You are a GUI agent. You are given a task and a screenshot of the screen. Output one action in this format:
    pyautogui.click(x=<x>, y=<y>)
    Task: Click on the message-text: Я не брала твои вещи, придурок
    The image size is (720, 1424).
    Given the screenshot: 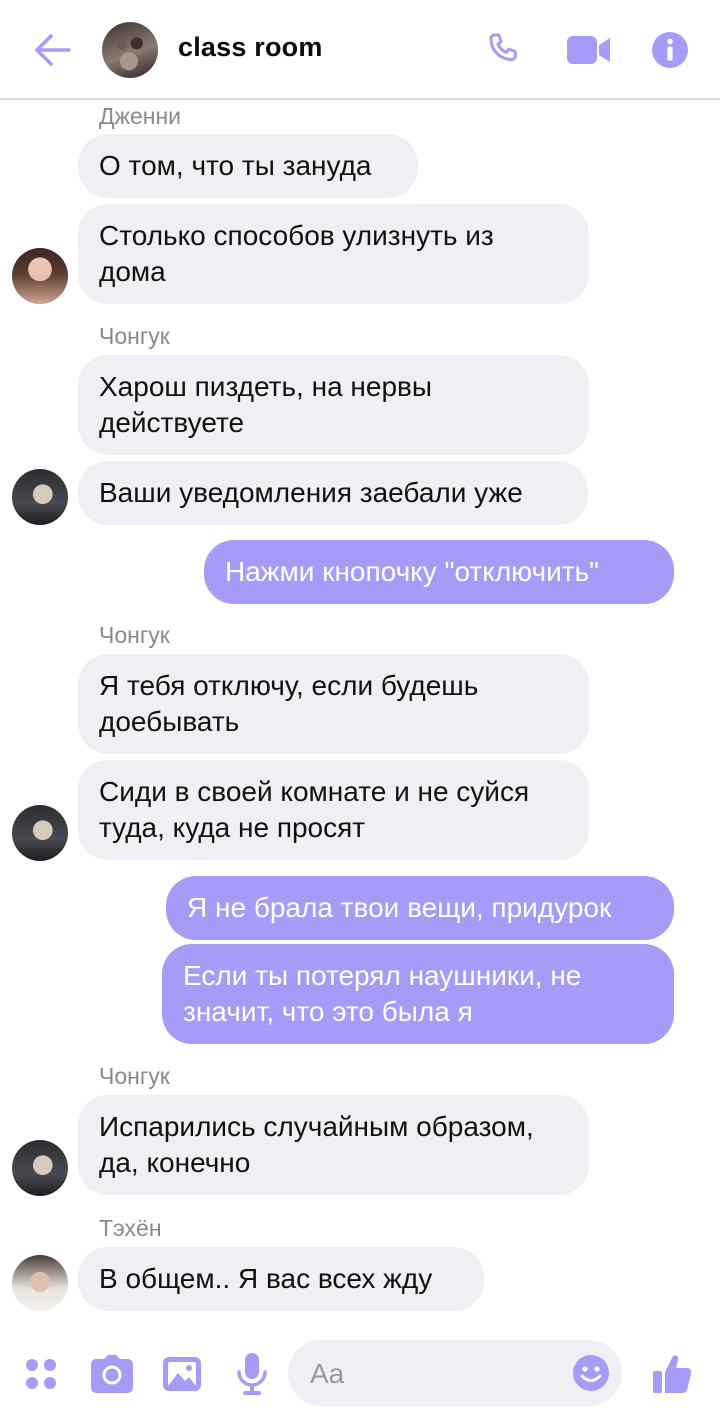 What is the action you would take?
    pyautogui.click(x=399, y=907)
    